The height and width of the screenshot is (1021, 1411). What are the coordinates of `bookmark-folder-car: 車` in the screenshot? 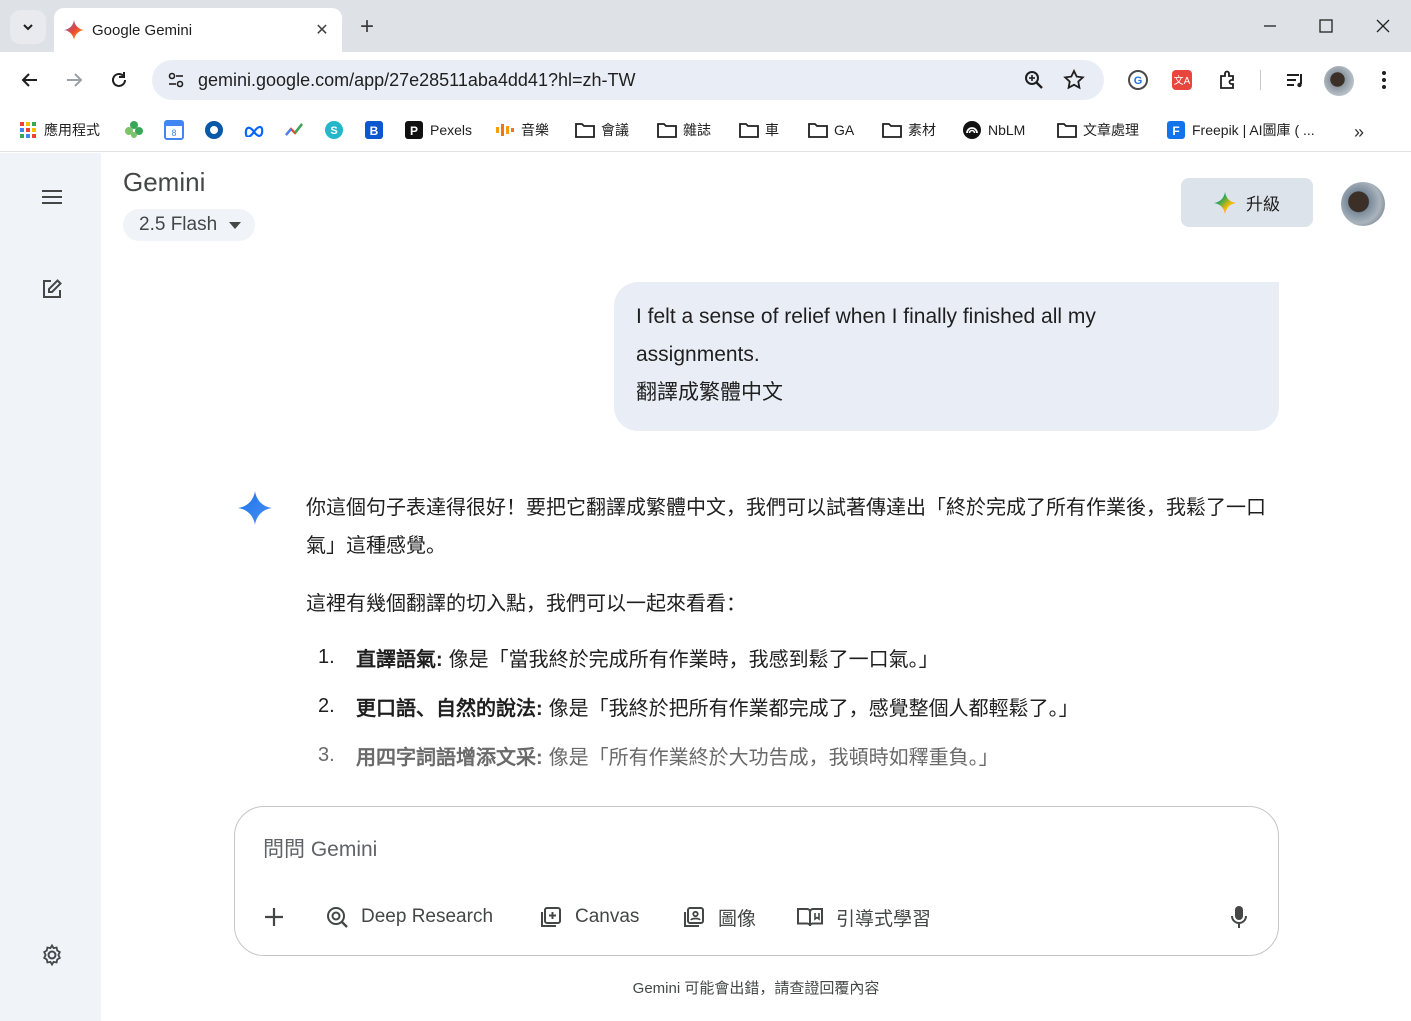 It's located at (759, 130).